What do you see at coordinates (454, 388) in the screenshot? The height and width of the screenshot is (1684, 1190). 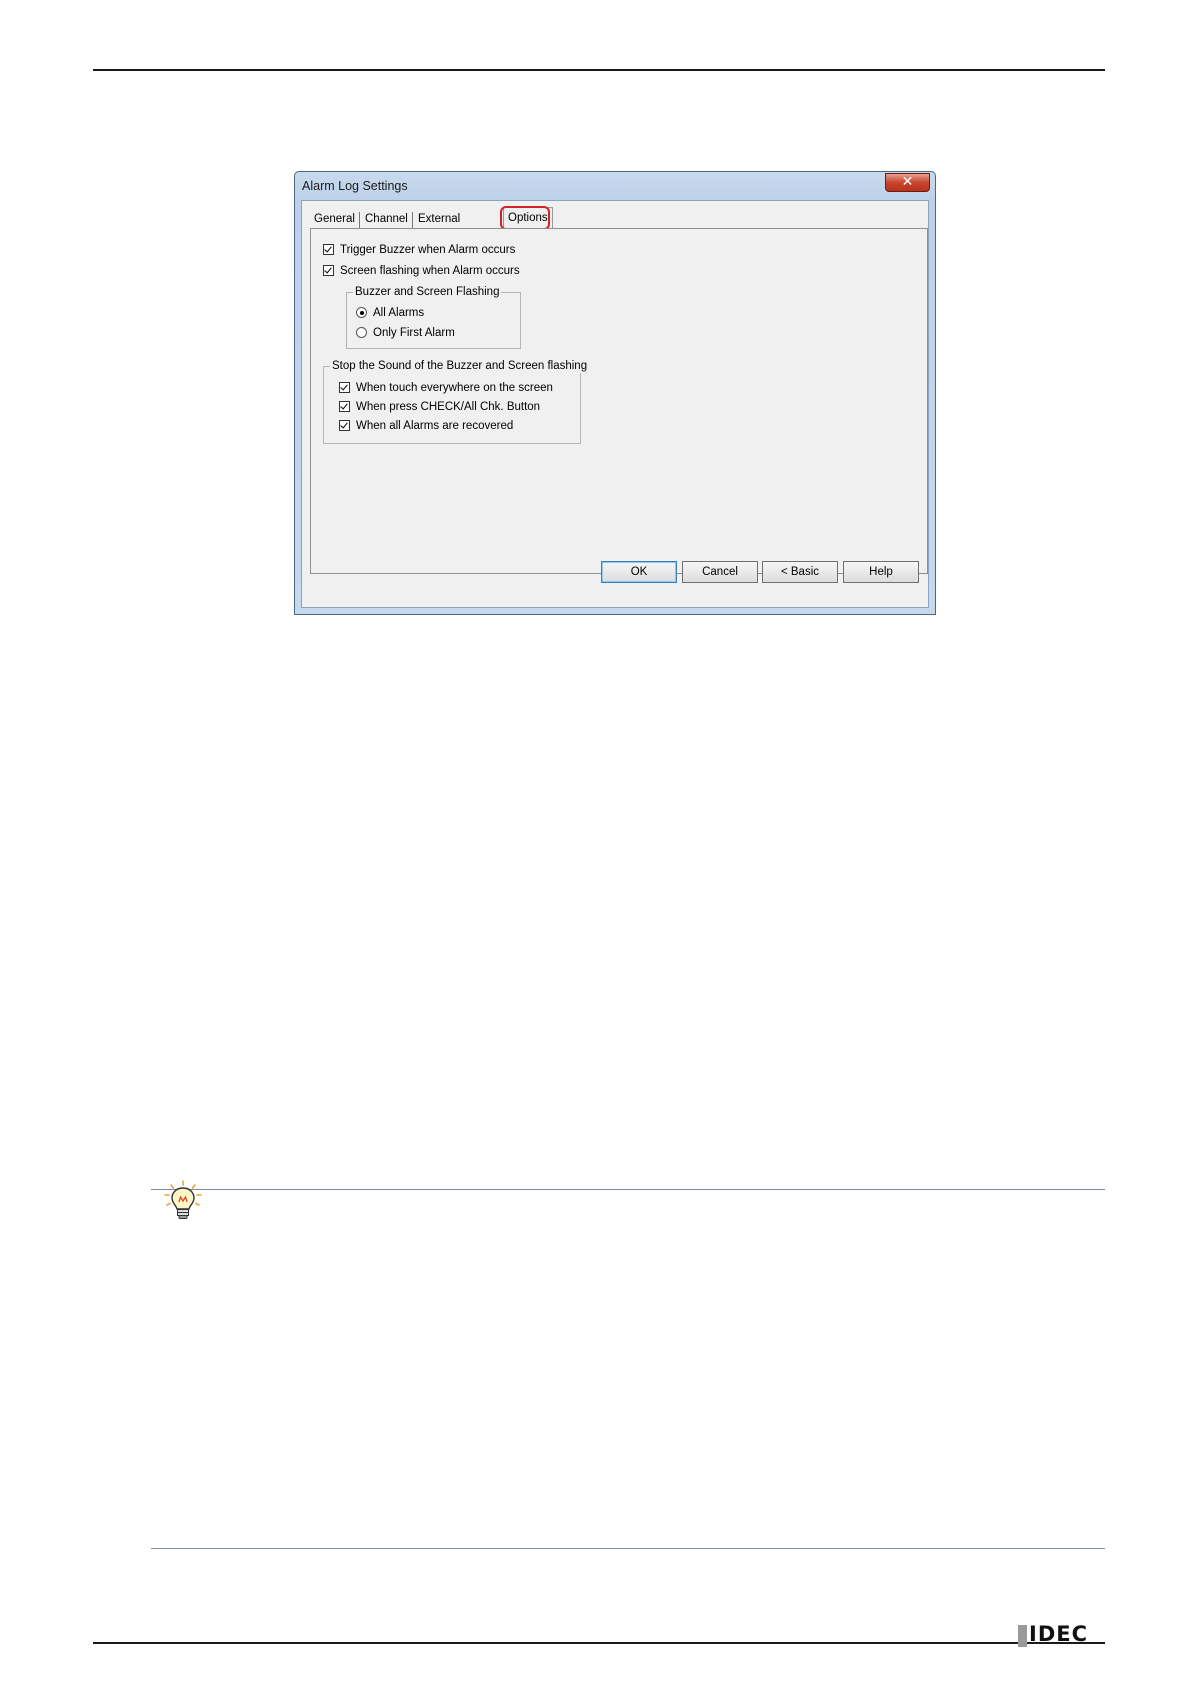 I see `checkbox-label: When touch everywhere on the screen` at bounding box center [454, 388].